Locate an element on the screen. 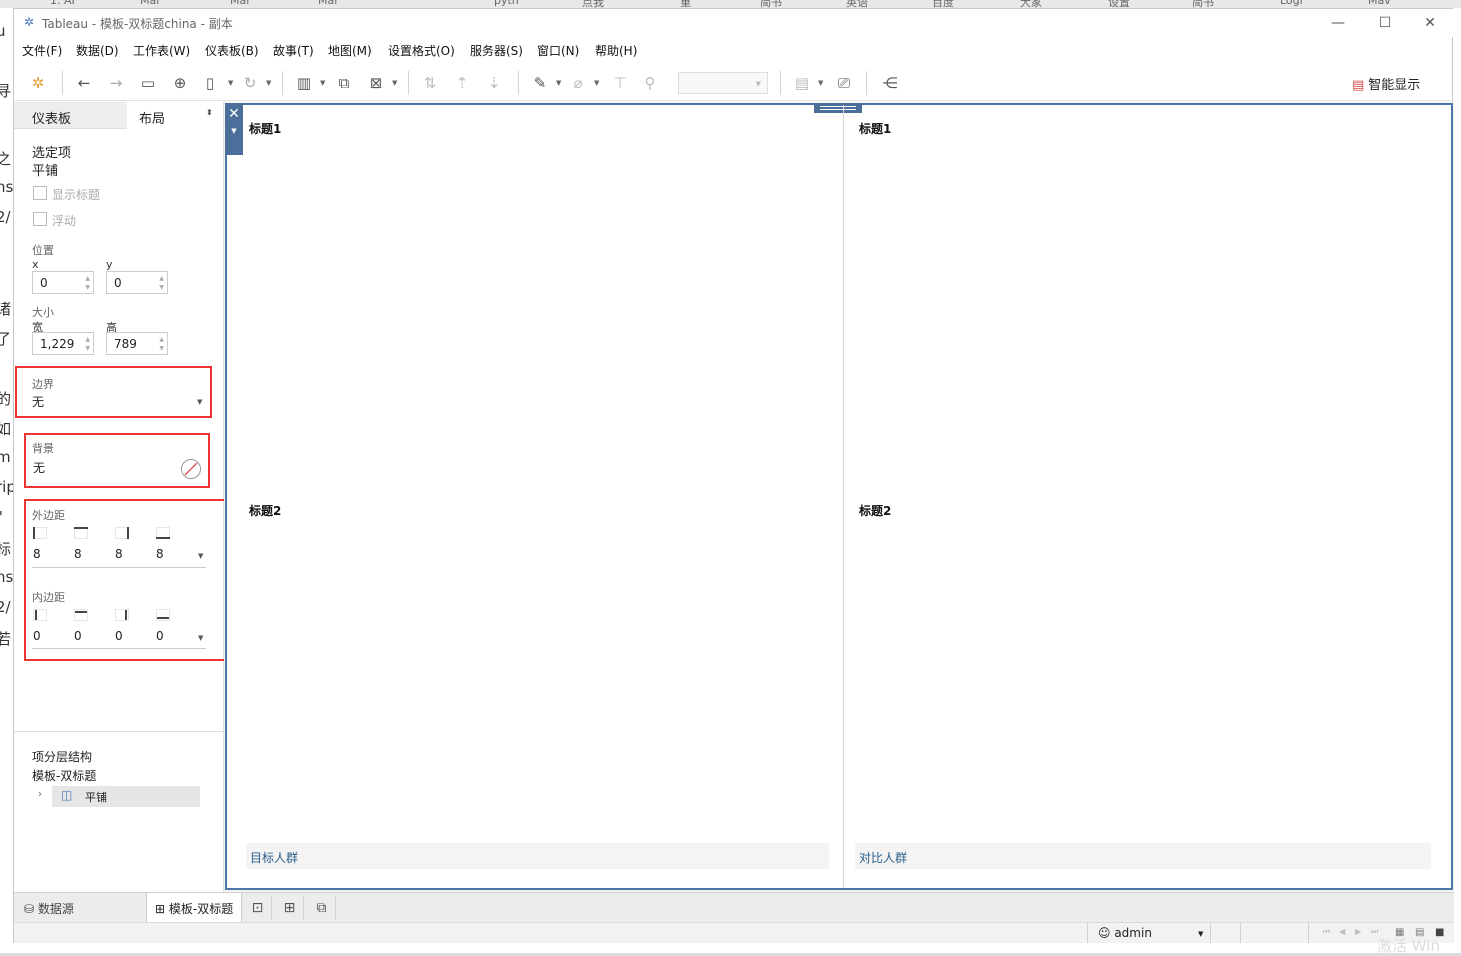  user-menu: ☺ admin is located at coordinates (1149, 933).